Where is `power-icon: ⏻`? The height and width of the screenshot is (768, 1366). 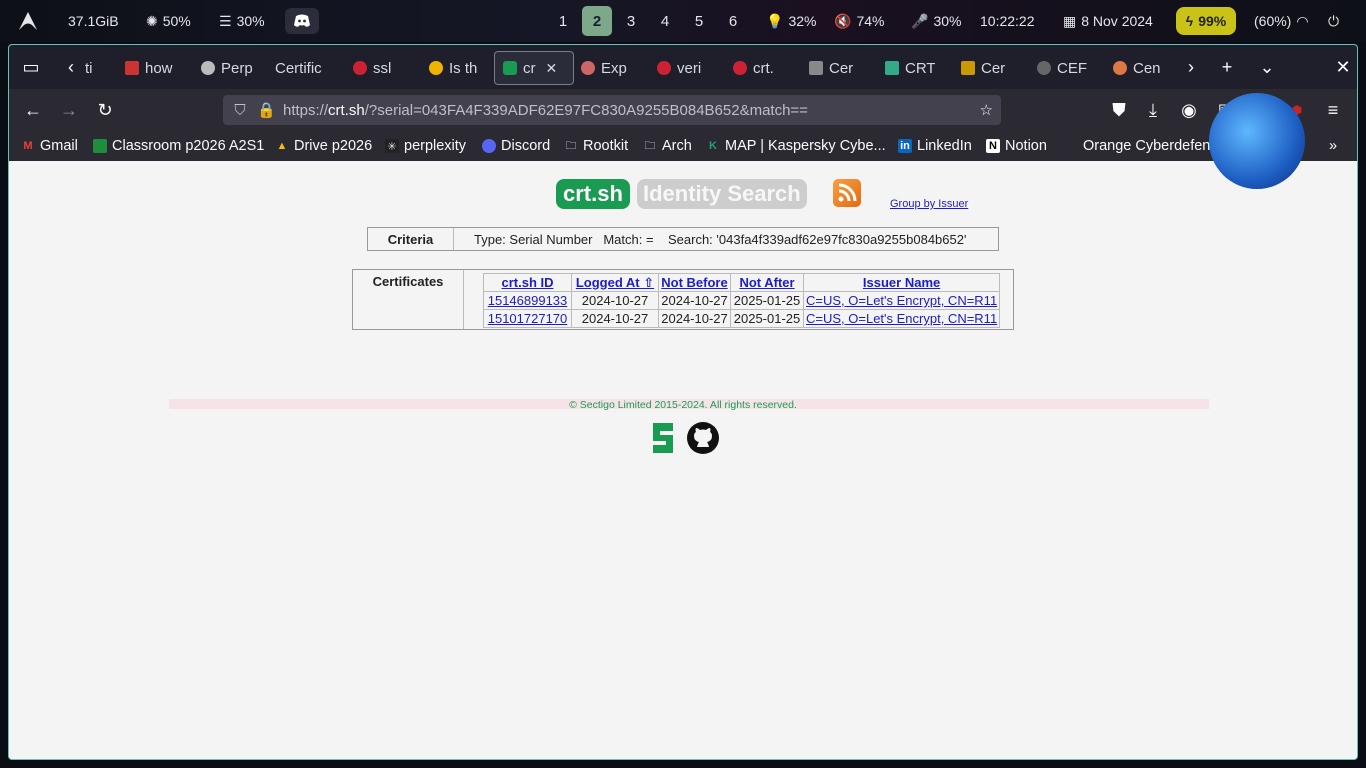 power-icon: ⏻ is located at coordinates (1333, 21).